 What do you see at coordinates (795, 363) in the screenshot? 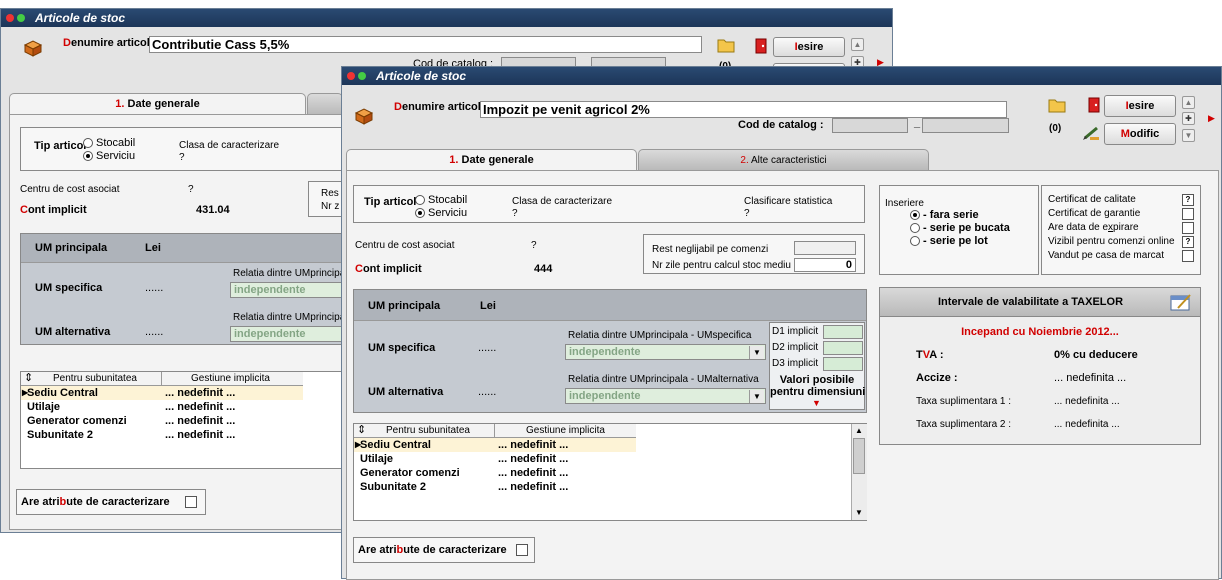
I see `d3-label: D3 implicit` at bounding box center [795, 363].